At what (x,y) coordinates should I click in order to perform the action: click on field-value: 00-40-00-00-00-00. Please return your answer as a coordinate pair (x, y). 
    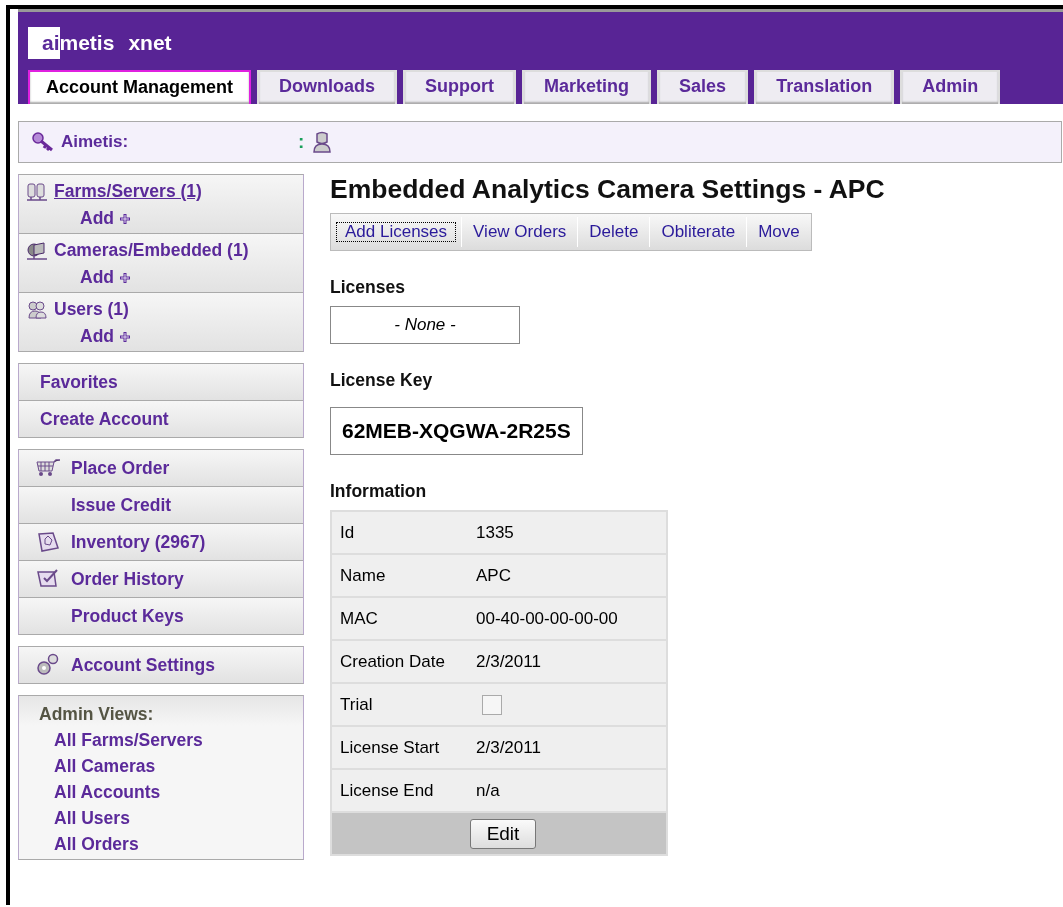
    Looking at the image, I should click on (547, 618).